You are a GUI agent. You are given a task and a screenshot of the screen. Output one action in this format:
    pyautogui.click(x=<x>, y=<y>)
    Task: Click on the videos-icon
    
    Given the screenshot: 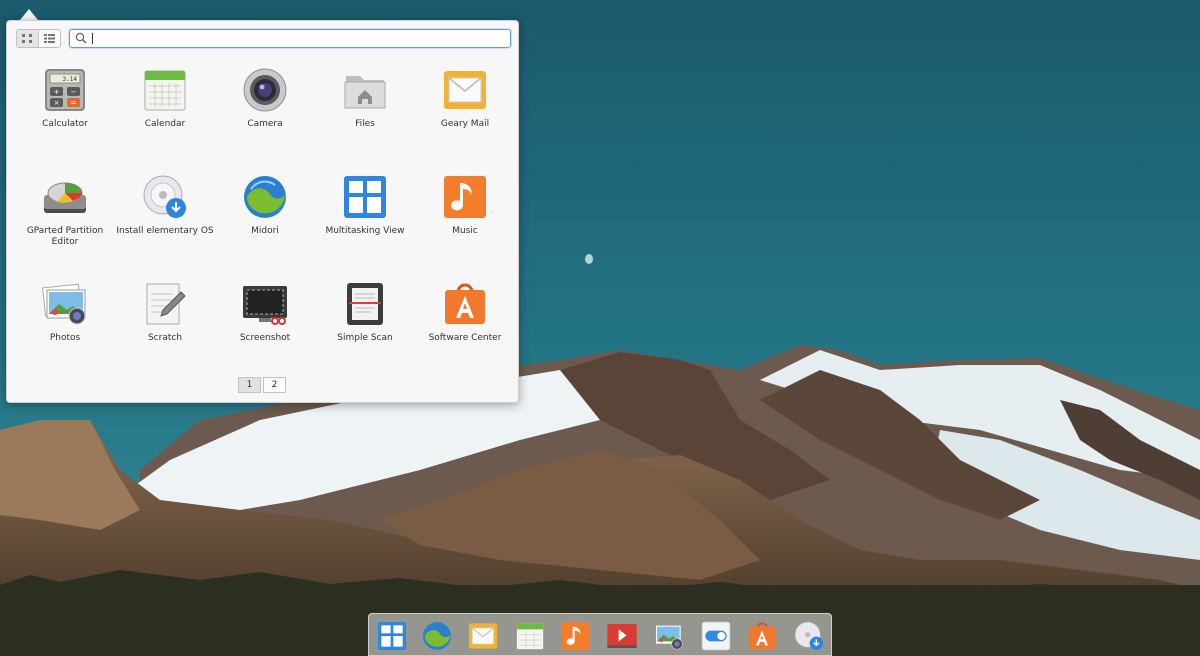 What is the action you would take?
    pyautogui.click(x=622, y=636)
    